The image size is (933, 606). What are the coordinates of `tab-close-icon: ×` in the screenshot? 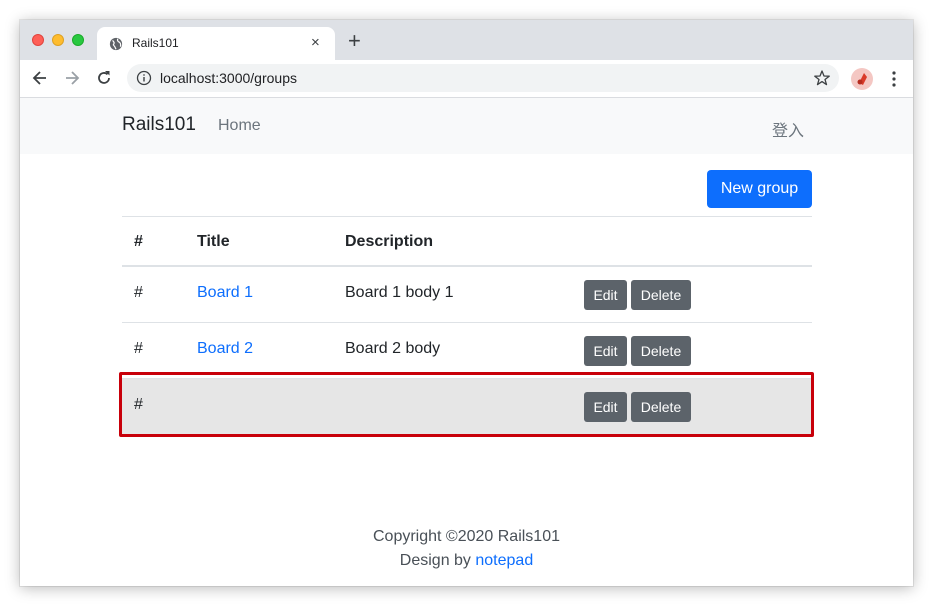 It's located at (315, 43).